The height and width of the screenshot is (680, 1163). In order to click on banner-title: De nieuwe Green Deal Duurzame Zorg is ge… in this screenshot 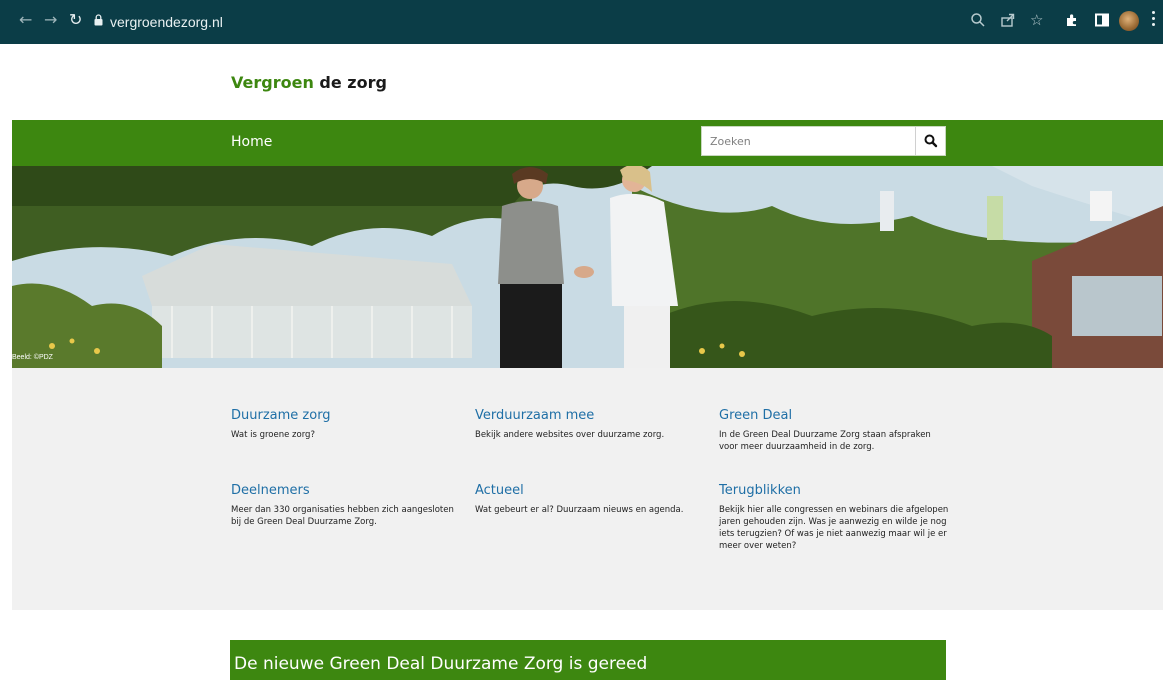, I will do `click(440, 664)`.